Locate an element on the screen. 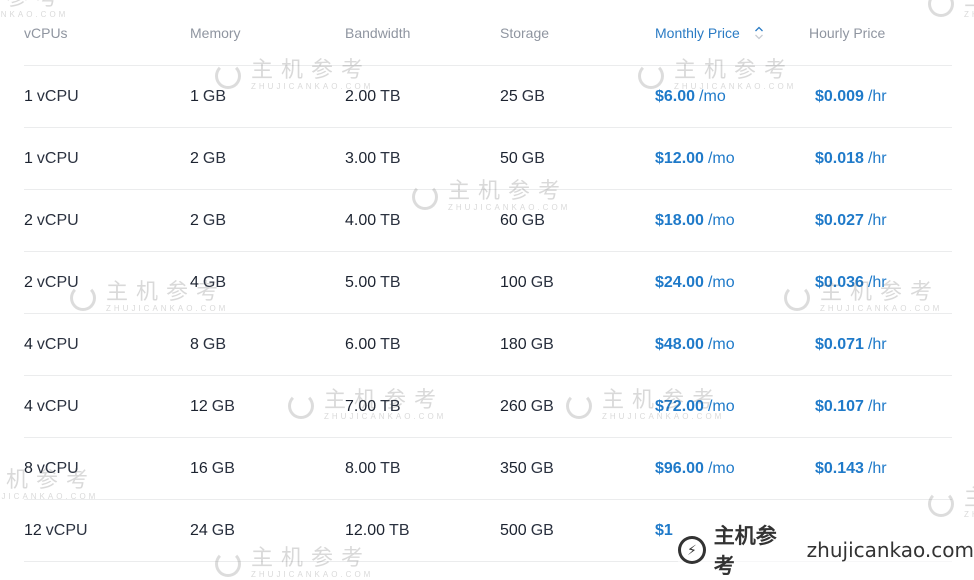 Image resolution: width=974 pixels, height=580 pixels. hourly-price-cell: $0.071/hr is located at coordinates (851, 344).